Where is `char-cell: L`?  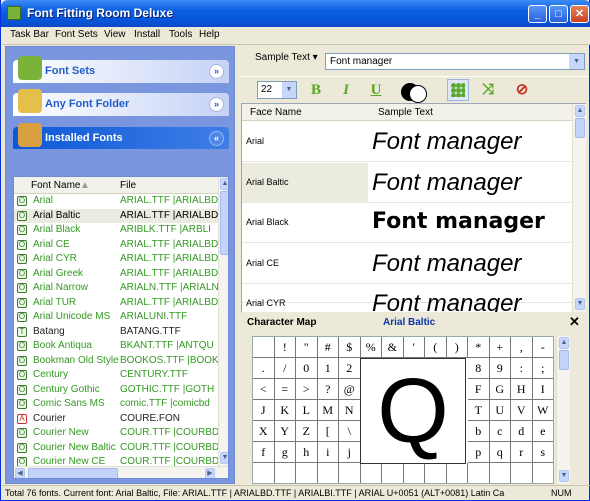
char-cell: L is located at coordinates (307, 410).